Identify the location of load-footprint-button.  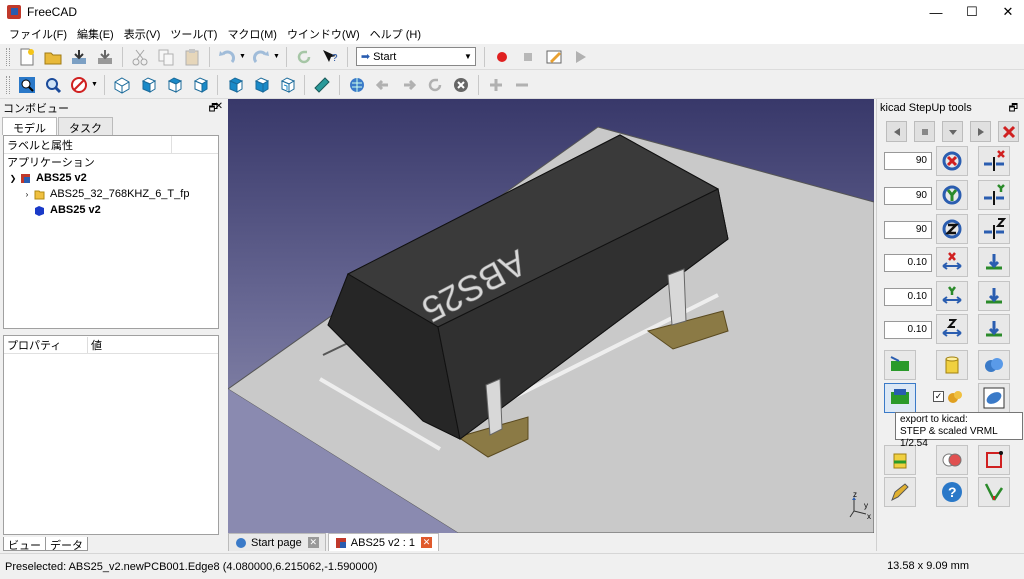
(900, 365).